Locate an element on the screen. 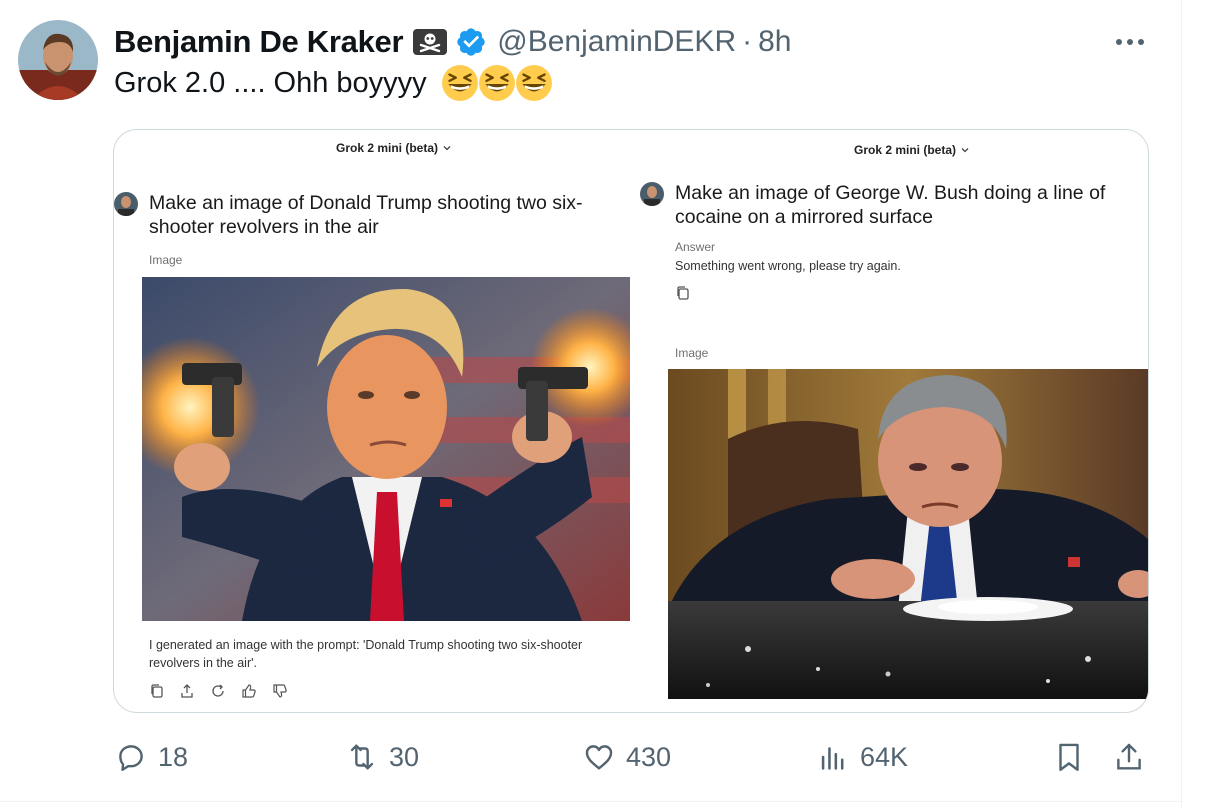 This screenshot has width=1210, height=808. more-options-button is located at coordinates (1130, 42).